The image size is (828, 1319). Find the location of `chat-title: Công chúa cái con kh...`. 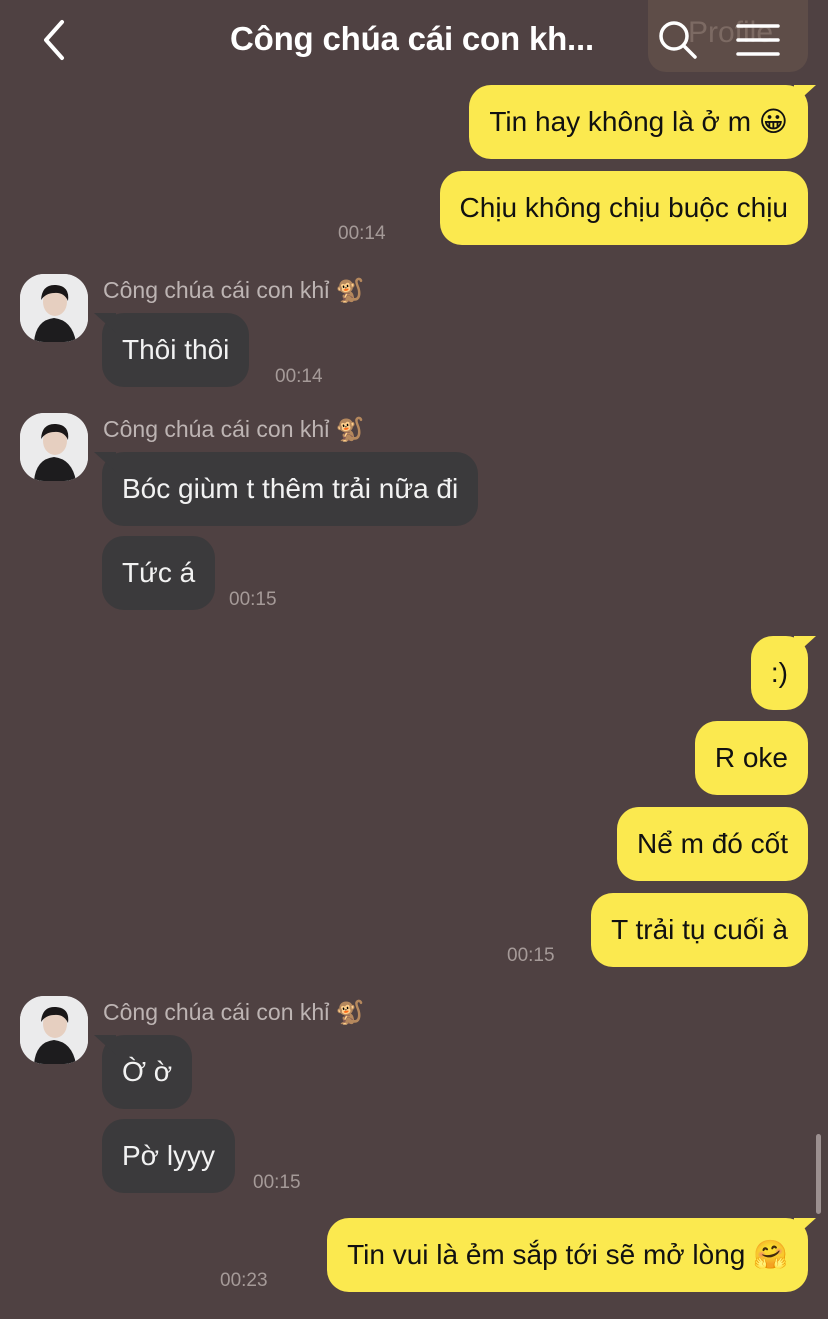

chat-title: Công chúa cái con kh... is located at coordinates (415, 39).